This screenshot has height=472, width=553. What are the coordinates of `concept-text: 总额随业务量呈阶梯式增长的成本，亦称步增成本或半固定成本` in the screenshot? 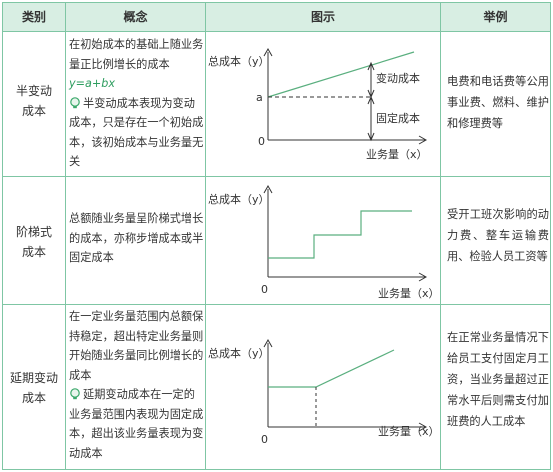 It's located at (136, 238).